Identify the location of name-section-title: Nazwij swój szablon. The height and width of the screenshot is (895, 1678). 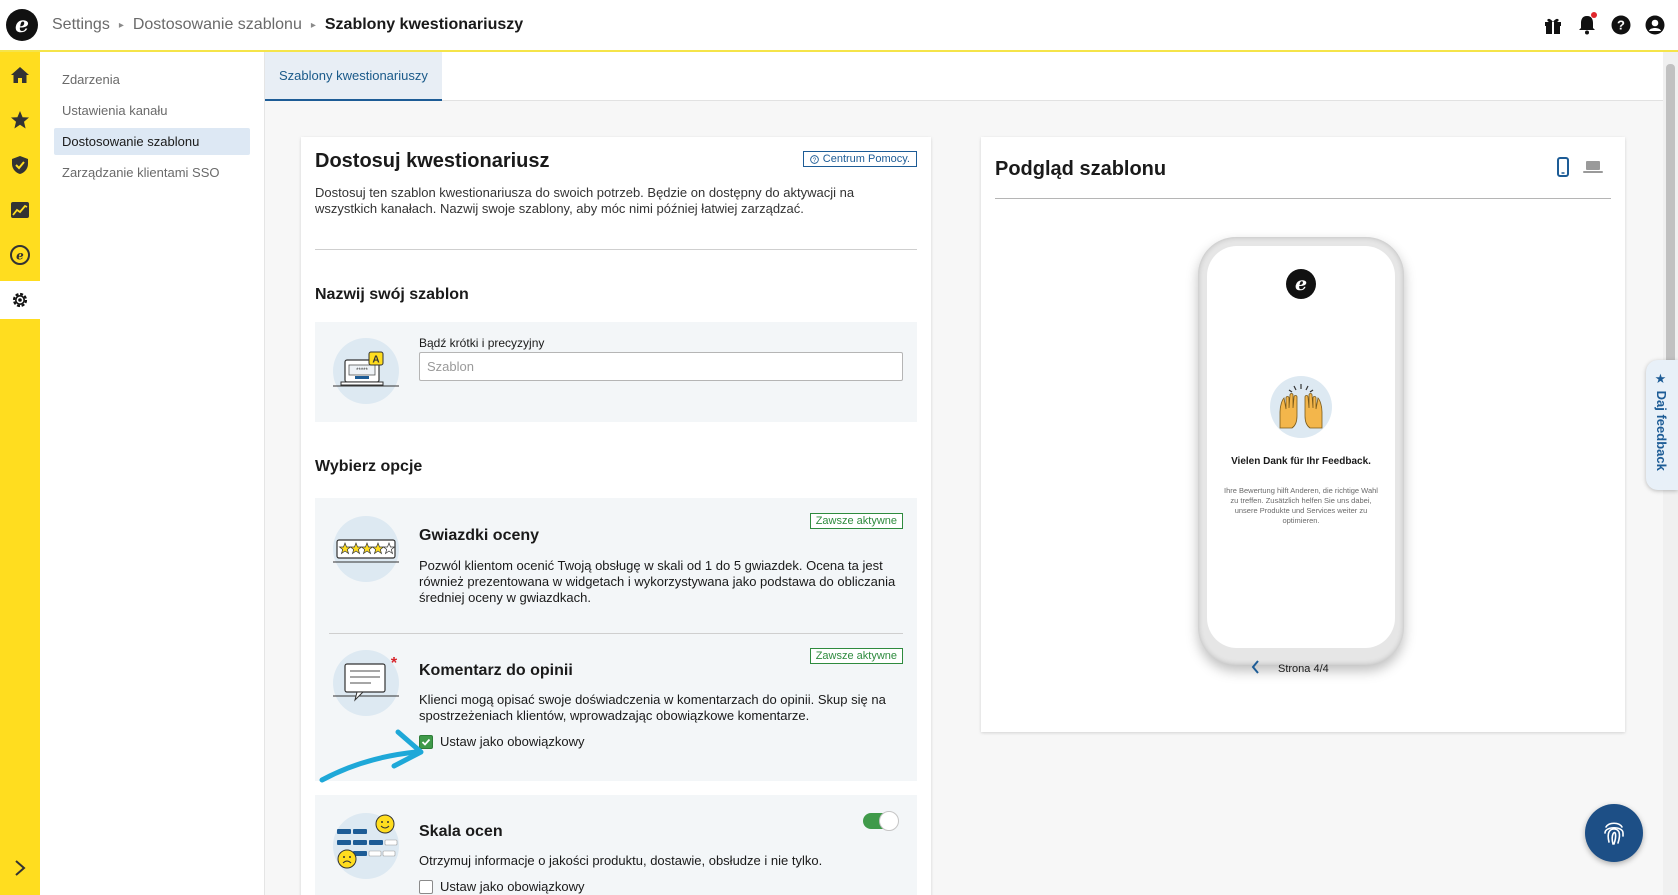
(392, 294).